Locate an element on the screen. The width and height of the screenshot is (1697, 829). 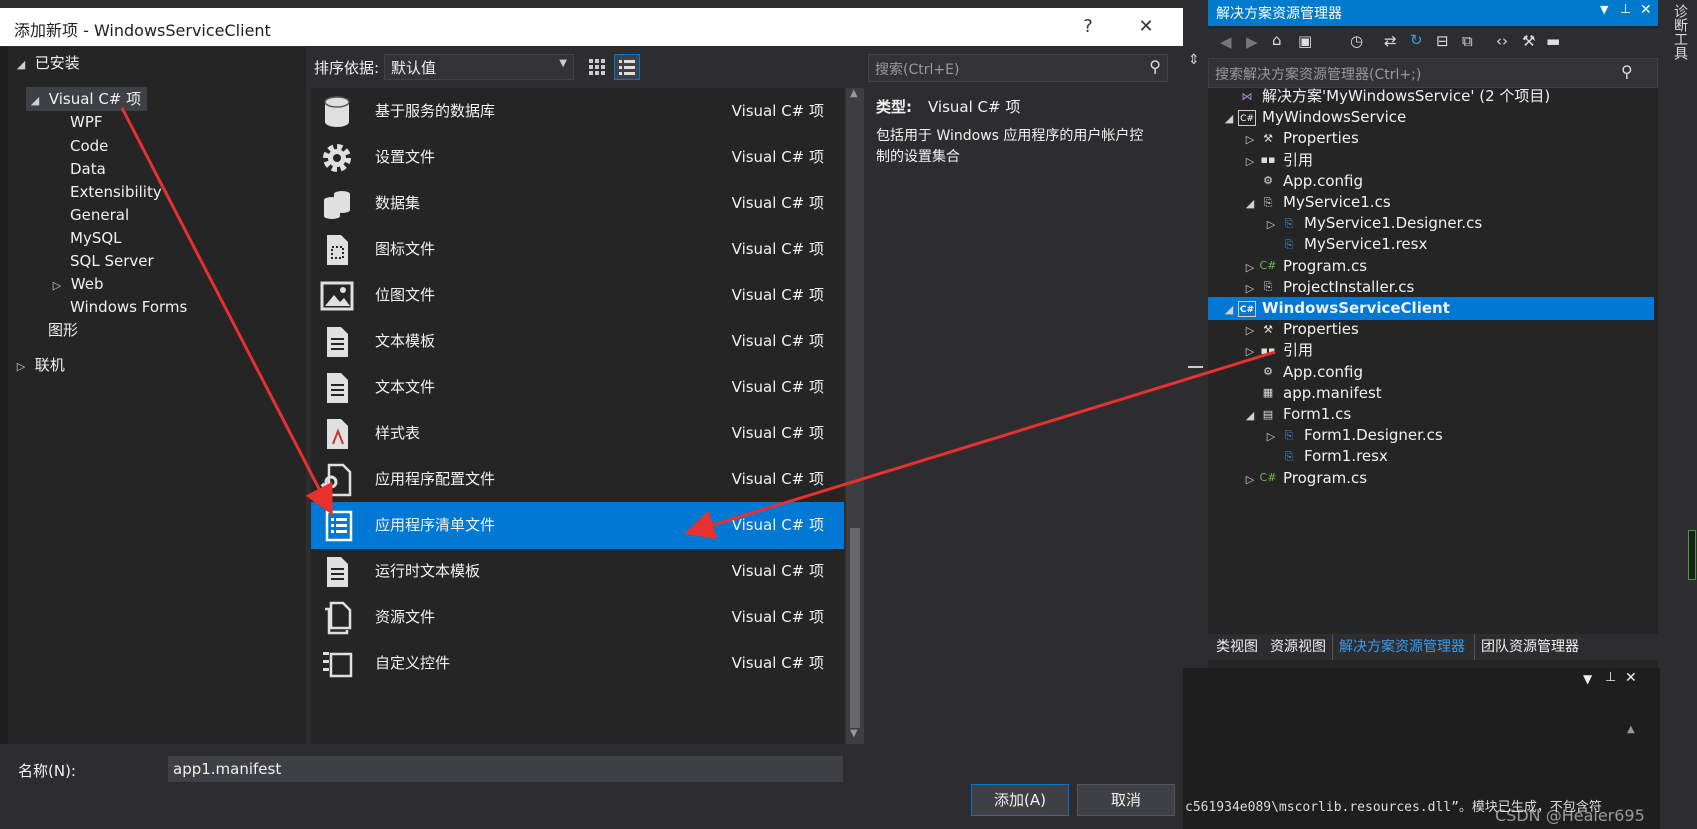
editor-scroll-strip: ⇕ is located at coordinates (1195, 334).